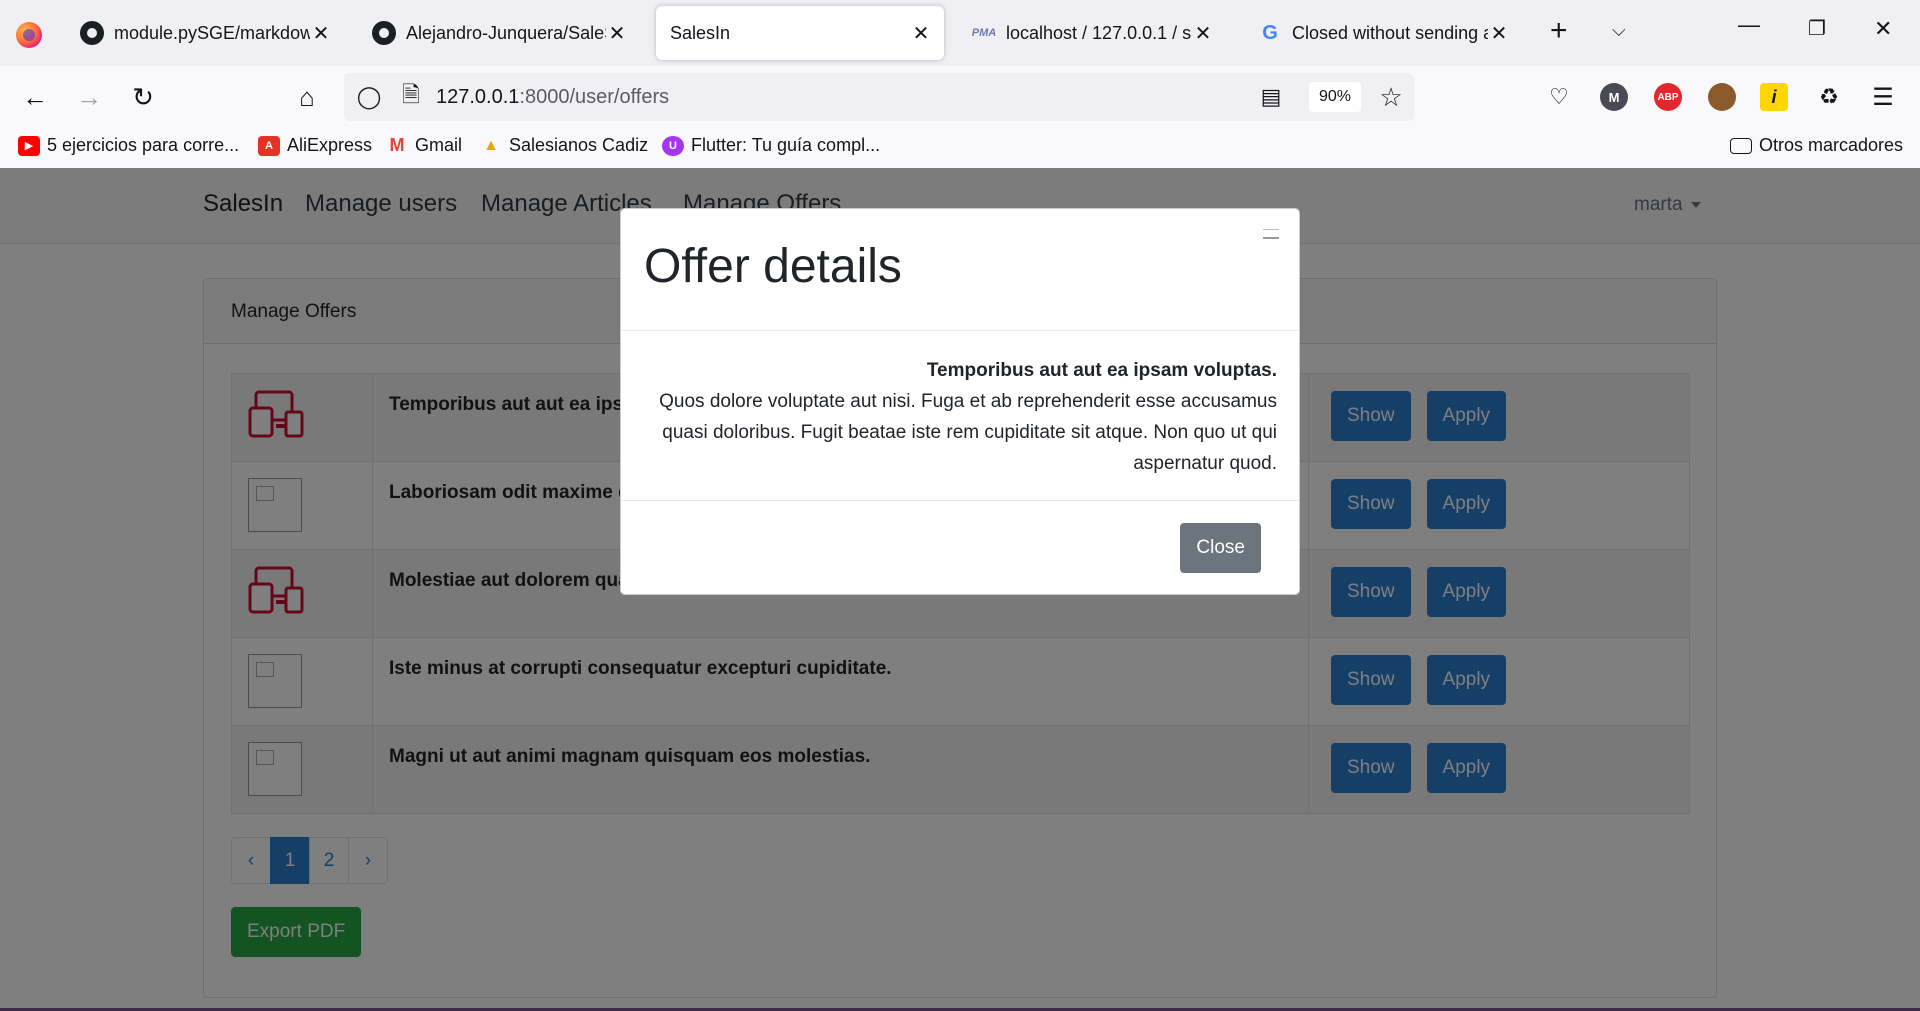 Image resolution: width=1920 pixels, height=1011 pixels. Describe the element at coordinates (1390, 32) in the screenshot. I see `tab-title: Closed without sending a request` at that location.